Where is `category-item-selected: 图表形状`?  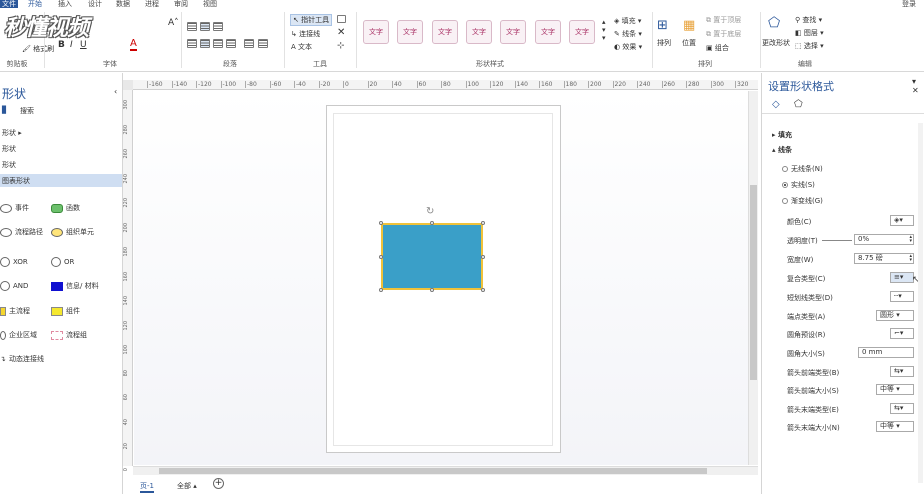 category-item-selected: 图表形状 is located at coordinates (61, 180).